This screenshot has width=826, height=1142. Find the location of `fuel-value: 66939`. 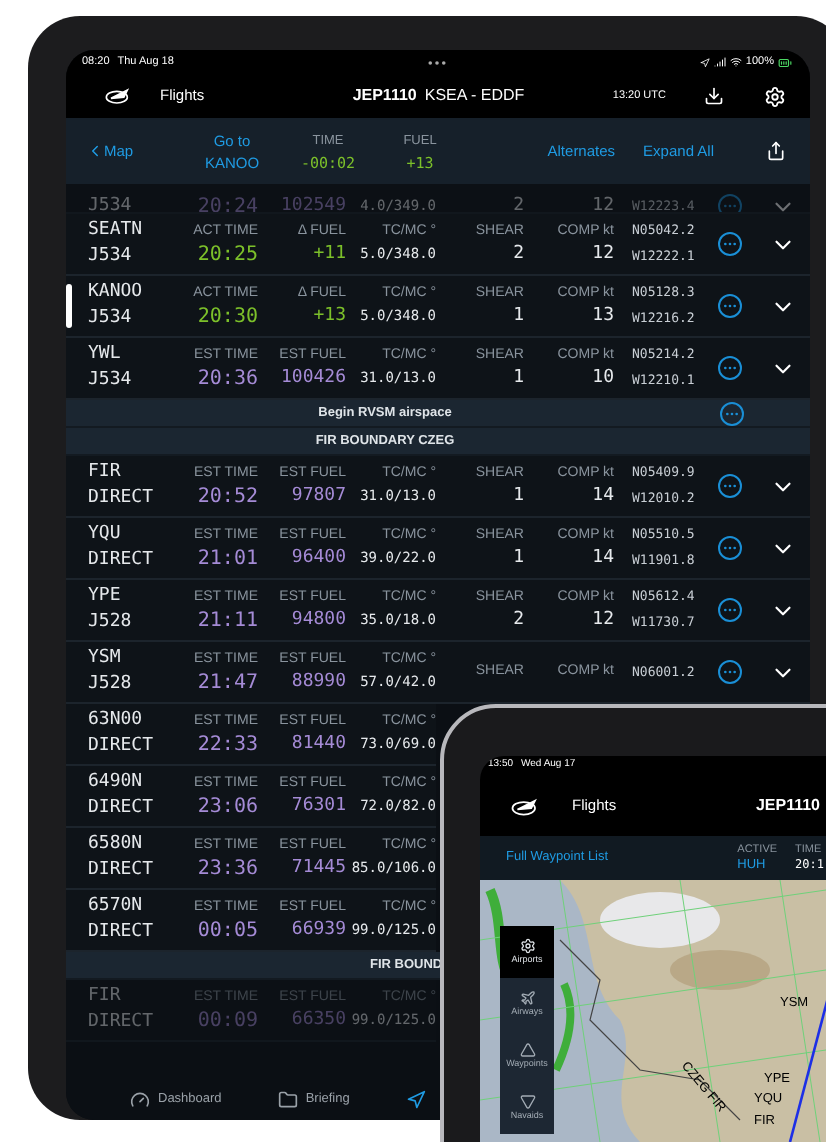

fuel-value: 66939 is located at coordinates (318, 930).